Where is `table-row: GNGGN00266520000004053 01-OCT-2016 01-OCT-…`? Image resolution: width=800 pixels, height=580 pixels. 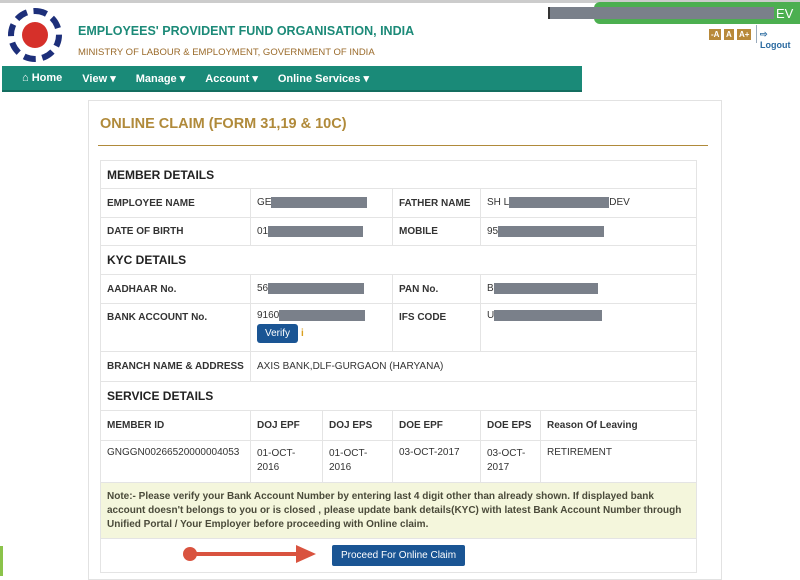 table-row: GNGGN00266520000004053 01-OCT-2016 01-OCT-… is located at coordinates (398, 461).